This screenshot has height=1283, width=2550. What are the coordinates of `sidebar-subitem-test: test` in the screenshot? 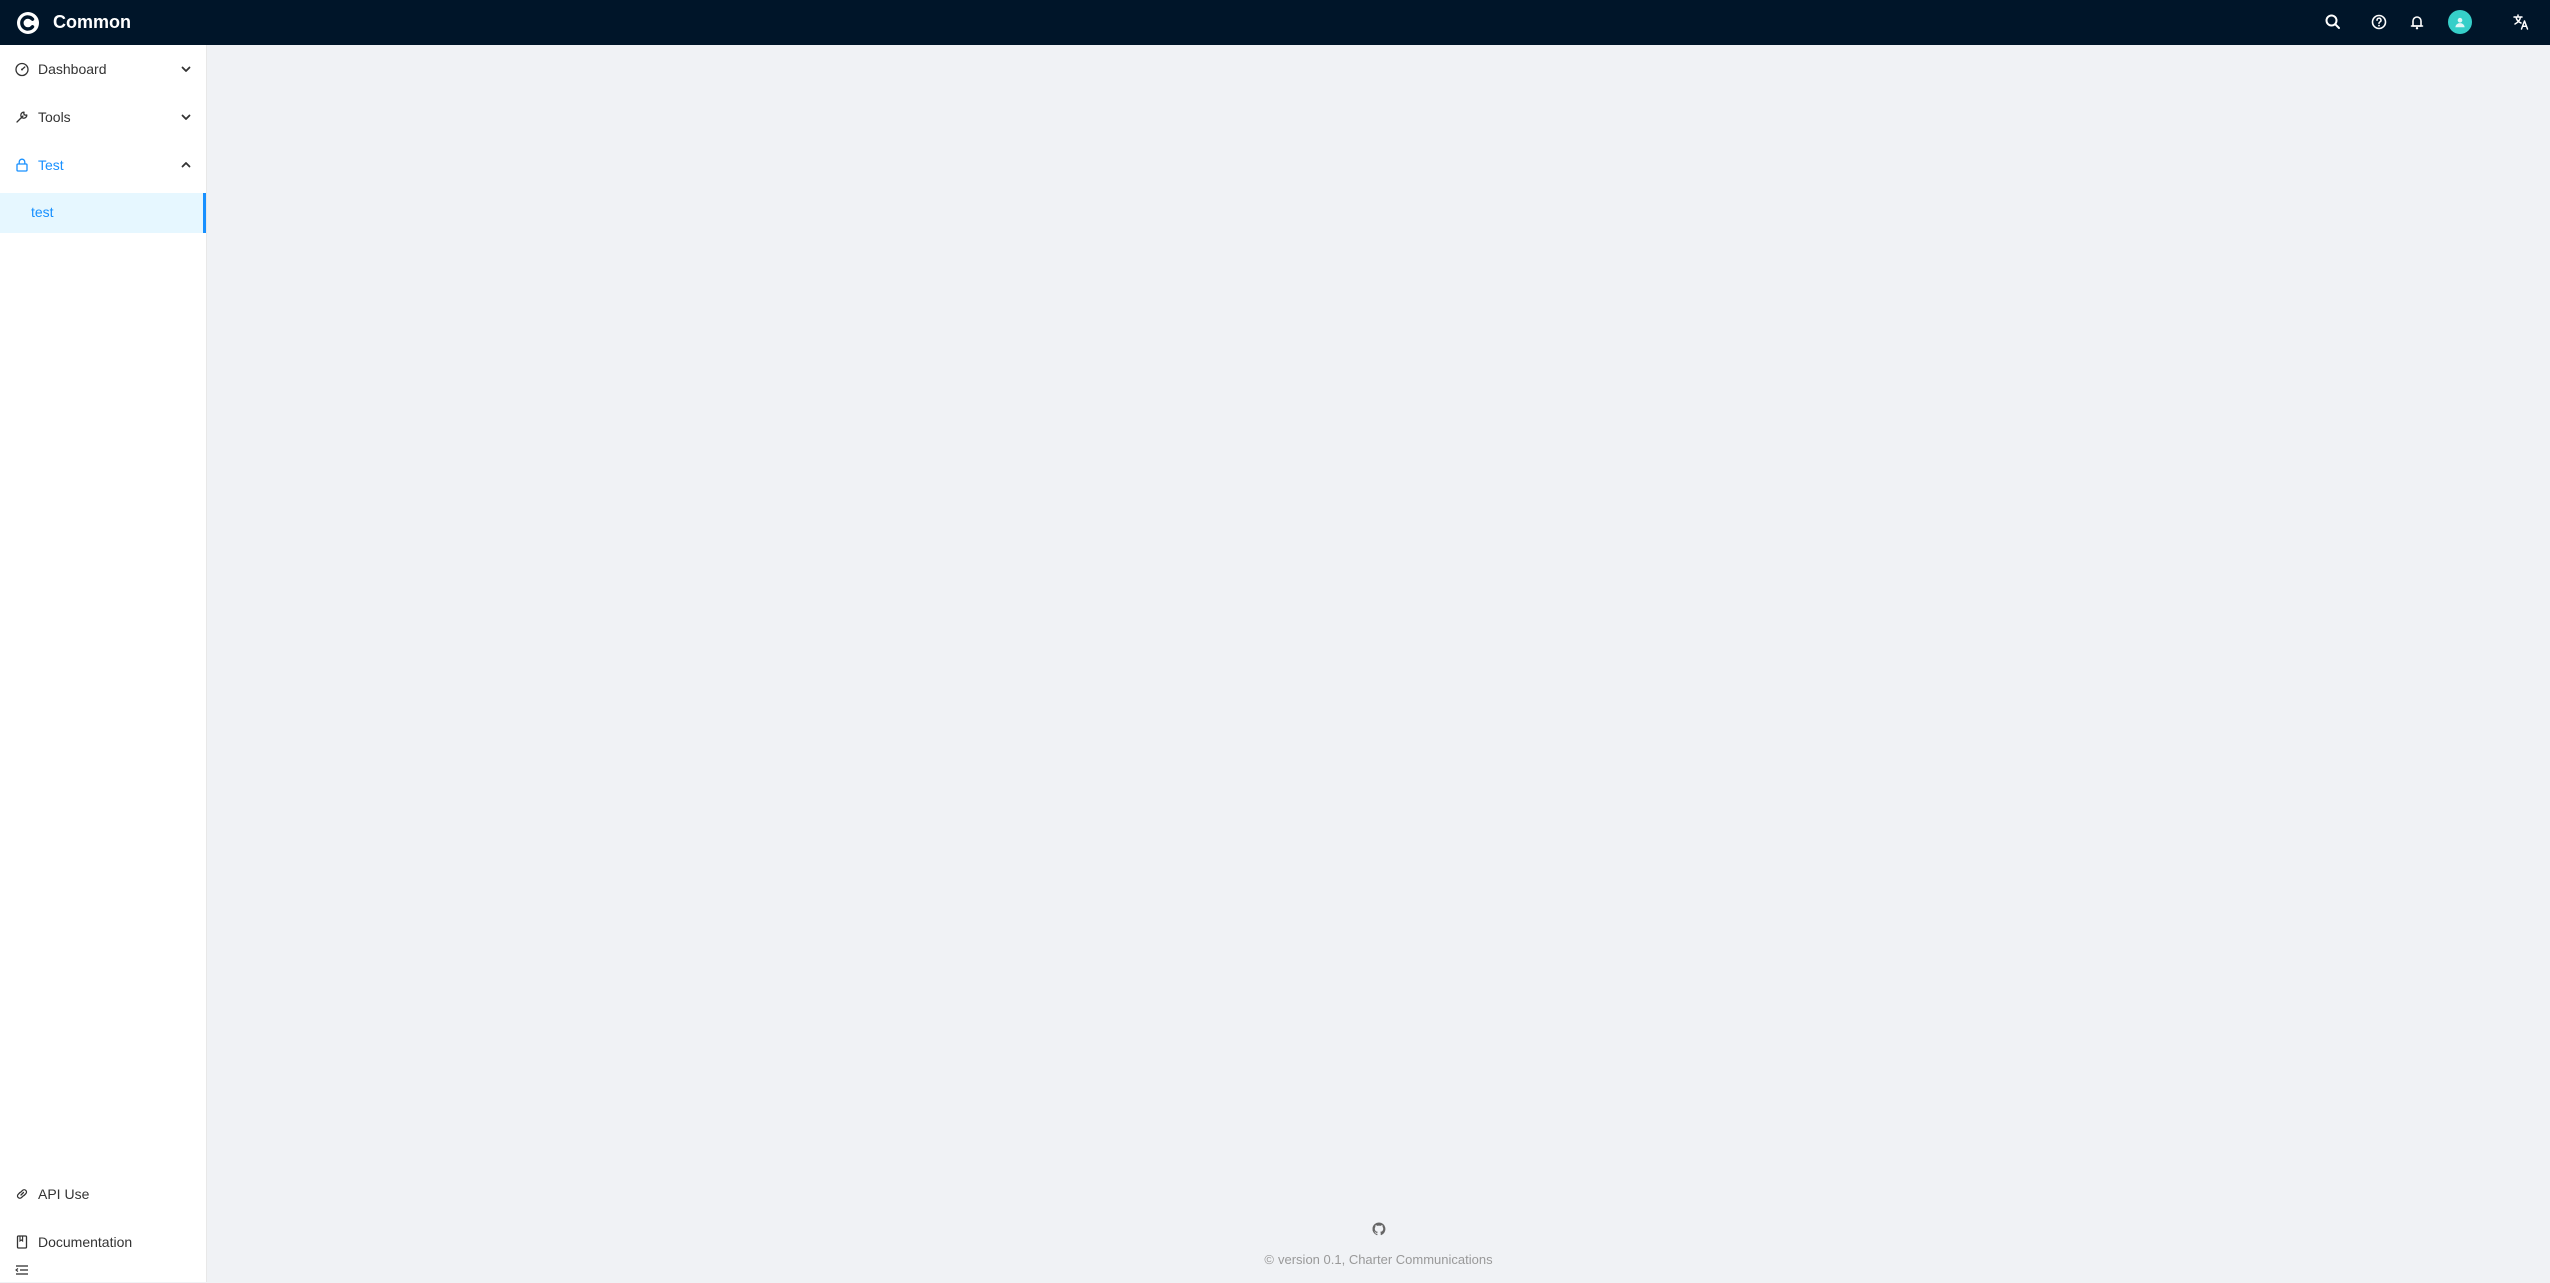 It's located at (103, 213).